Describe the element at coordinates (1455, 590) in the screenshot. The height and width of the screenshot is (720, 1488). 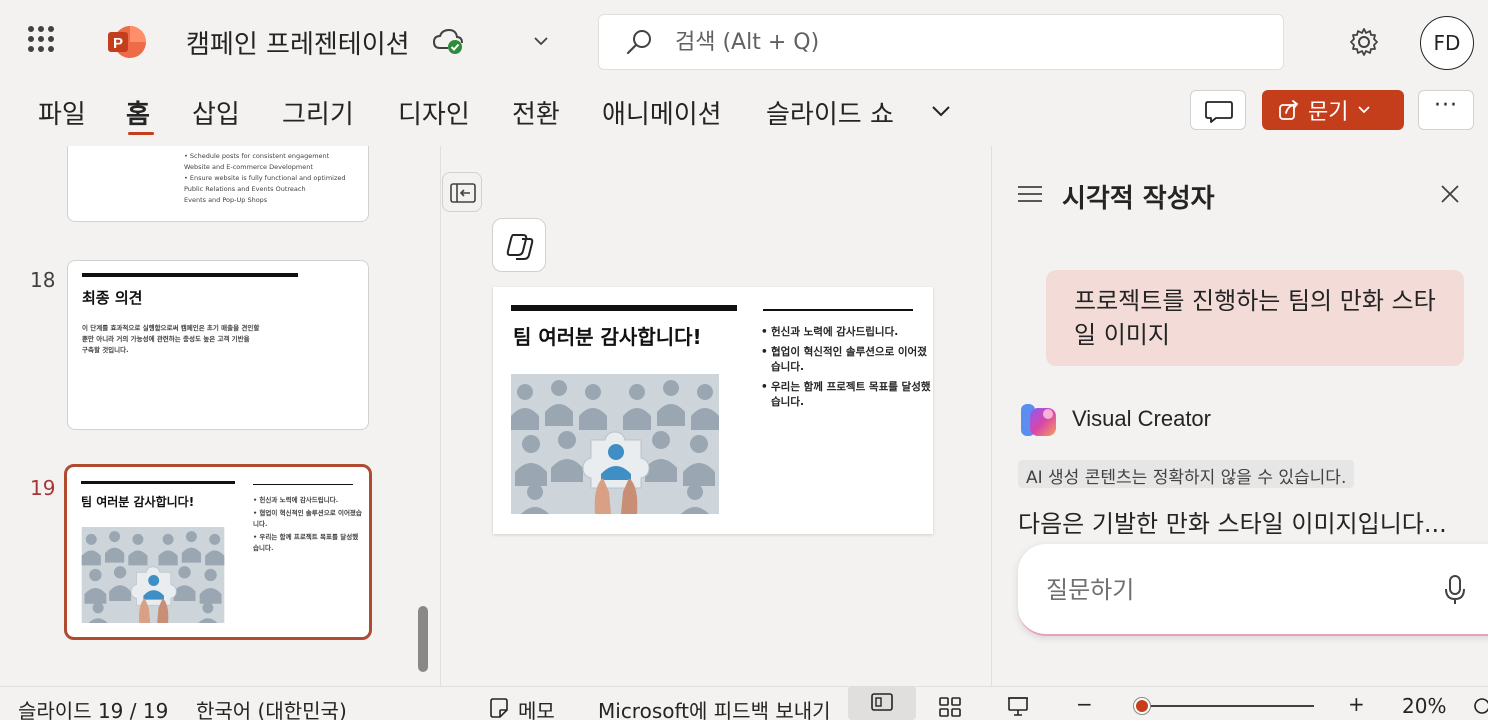
I see `microphone-icon` at that location.